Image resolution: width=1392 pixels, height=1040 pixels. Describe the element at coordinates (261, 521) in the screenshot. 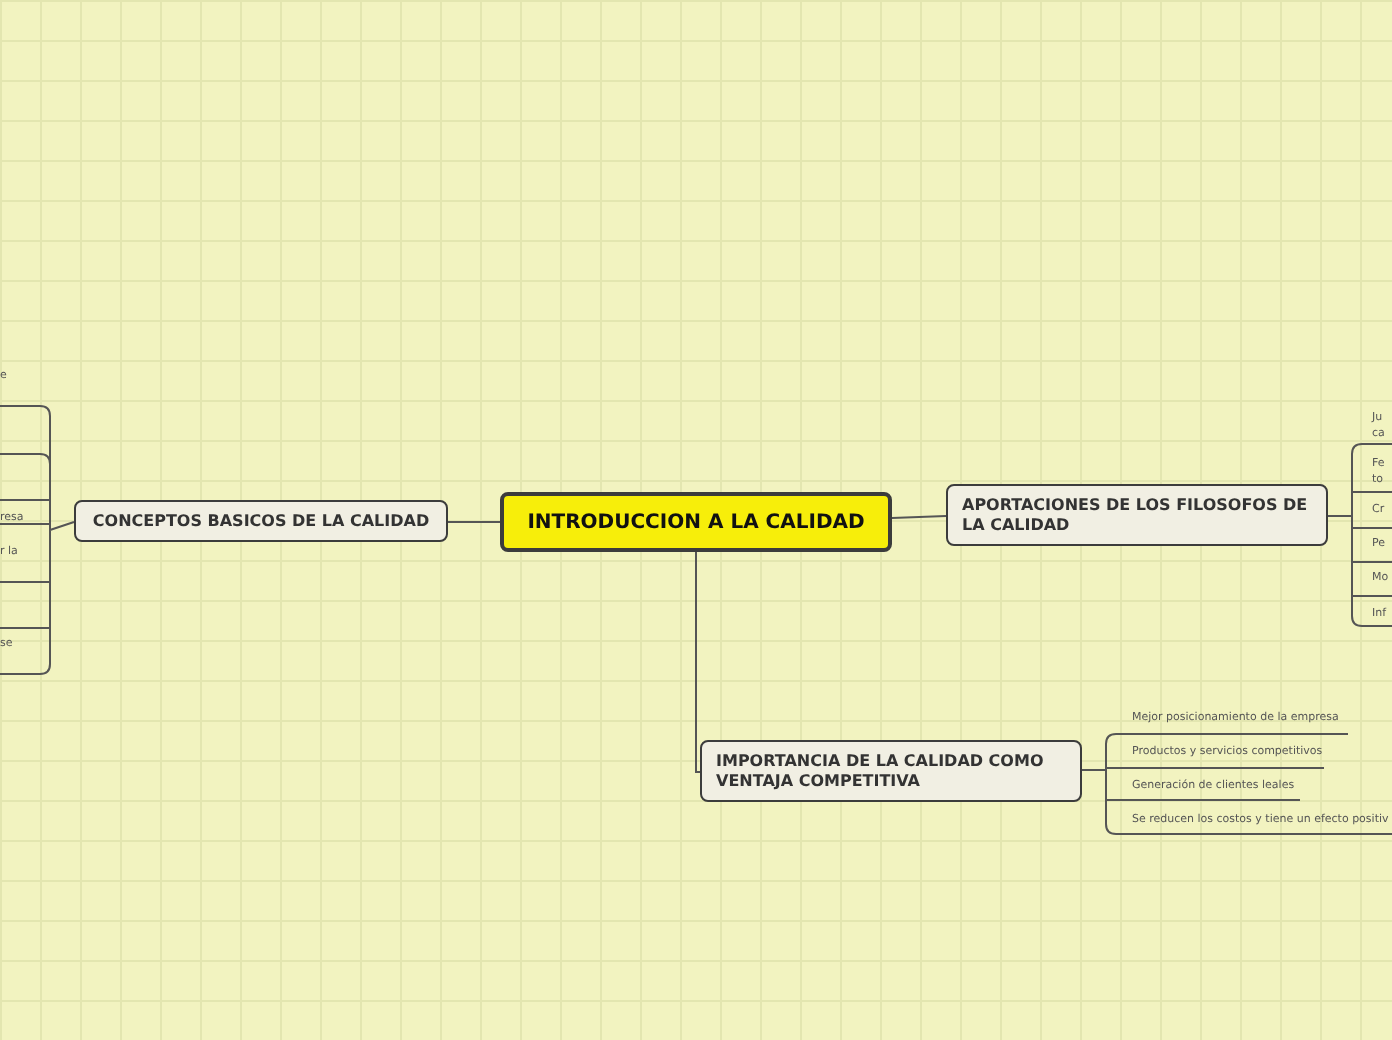

I see `main-topic: CONCEPTOS BASICOS DE LA CALIDAD` at that location.